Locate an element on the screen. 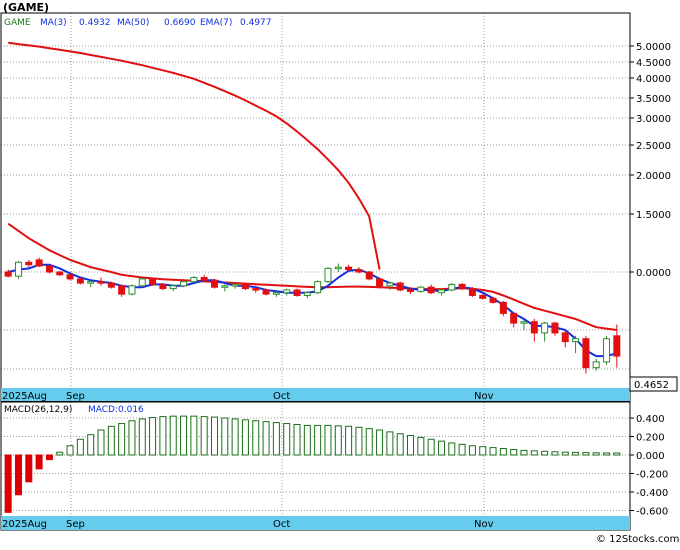 This screenshot has height=550, width=680. legend-ema7-value: 0.4977 is located at coordinates (256, 23).